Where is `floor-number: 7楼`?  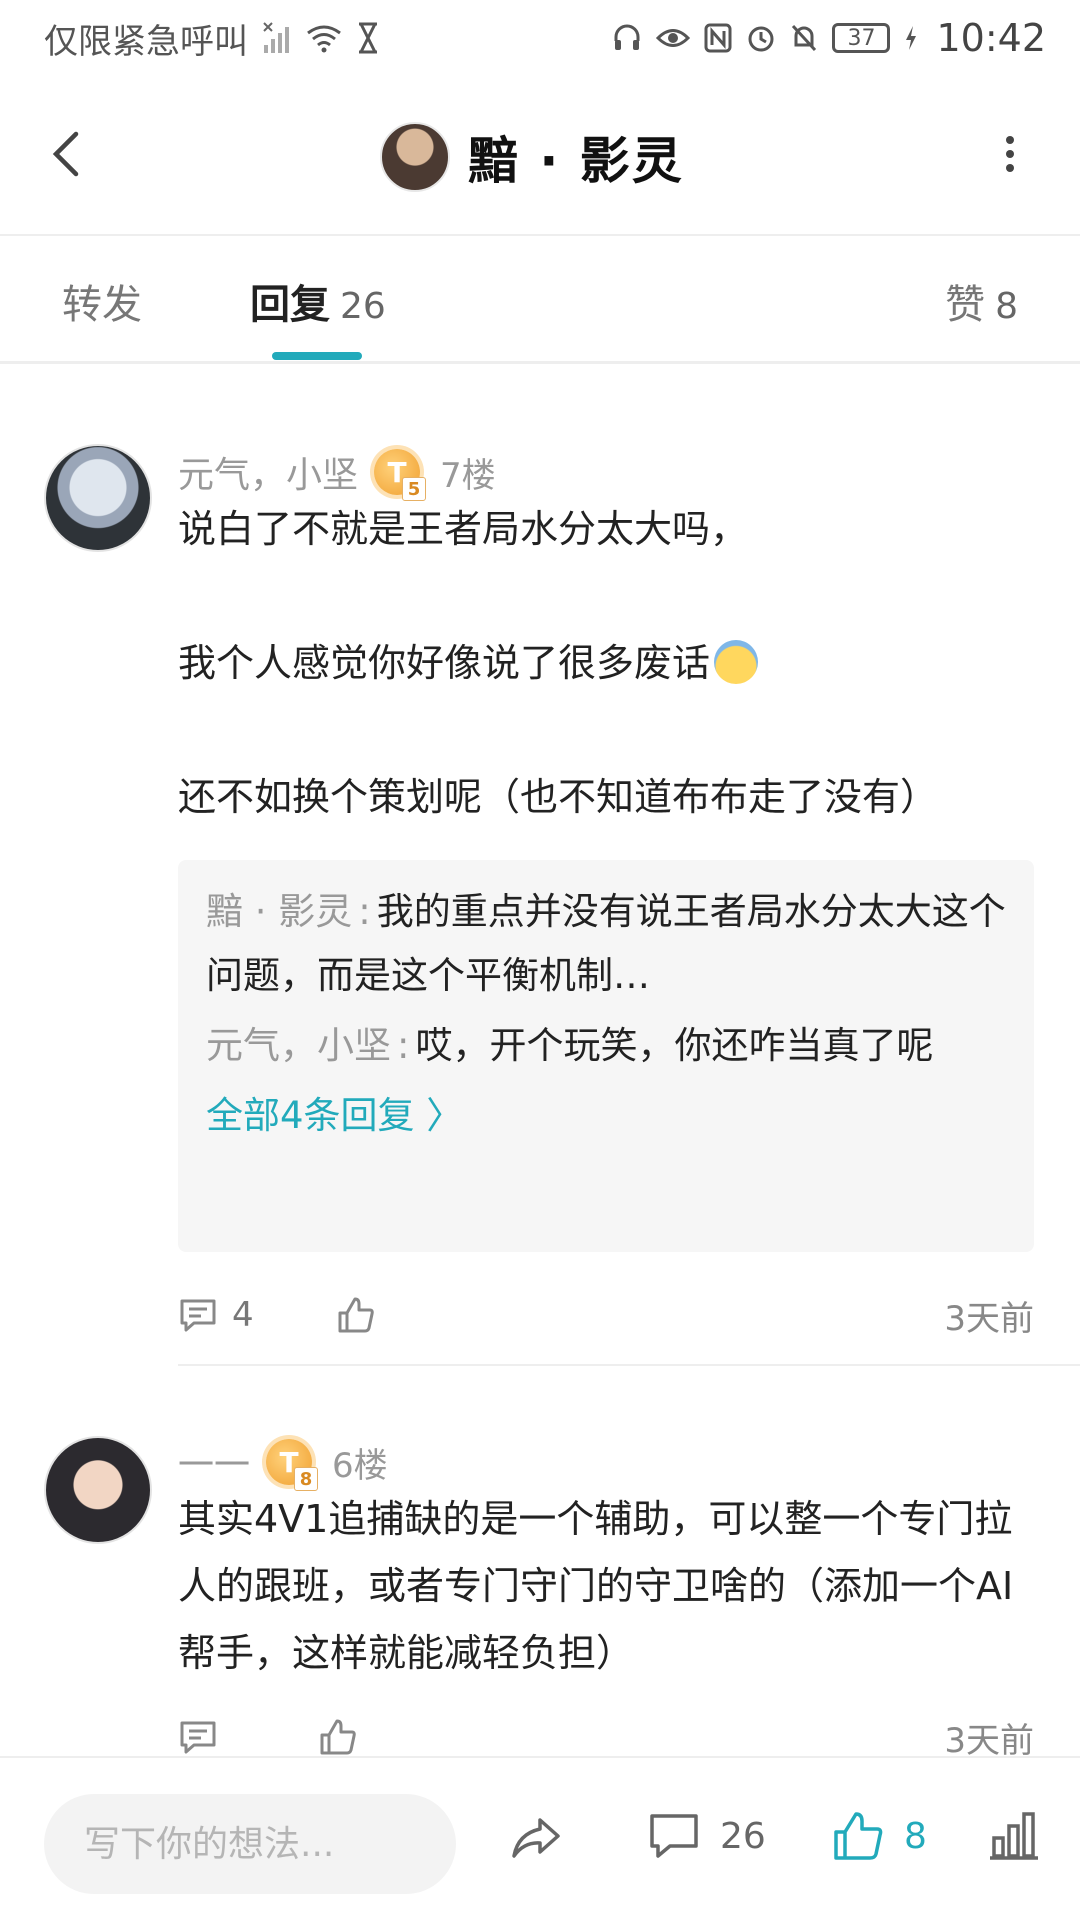 floor-number: 7楼 is located at coordinates (468, 475).